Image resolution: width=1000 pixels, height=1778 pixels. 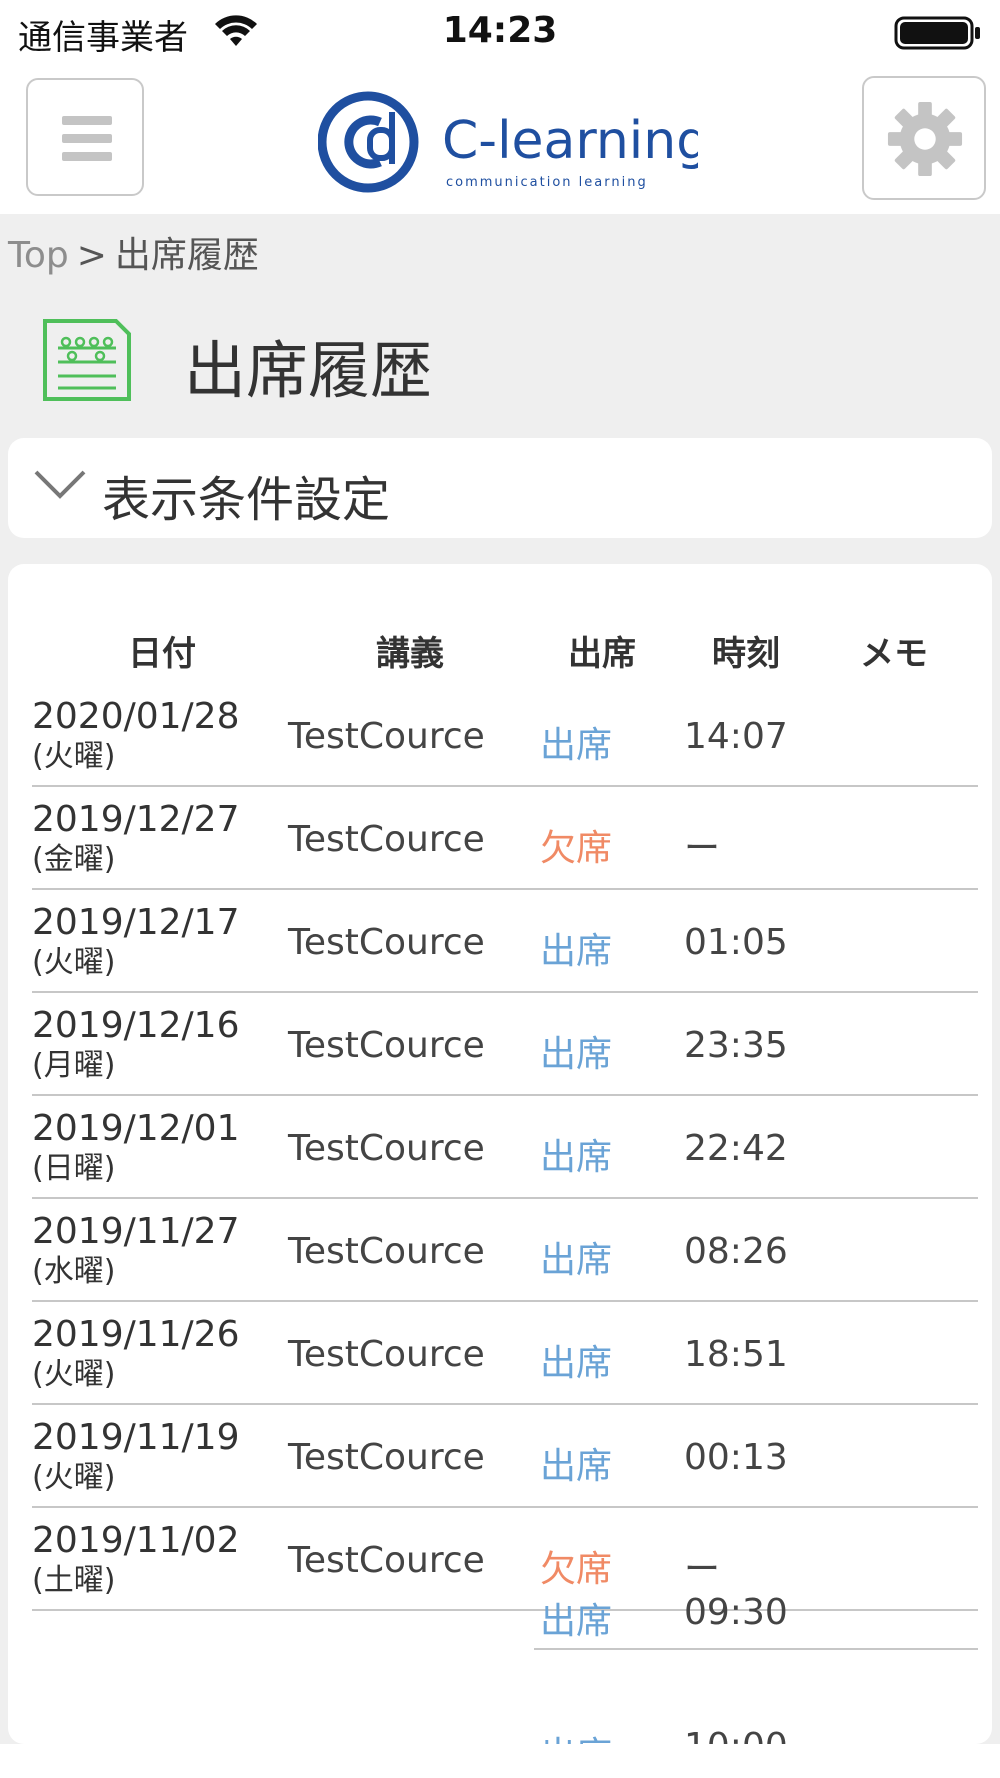 I want to click on attendance-weekday: (日曜), so click(x=74, y=1168).